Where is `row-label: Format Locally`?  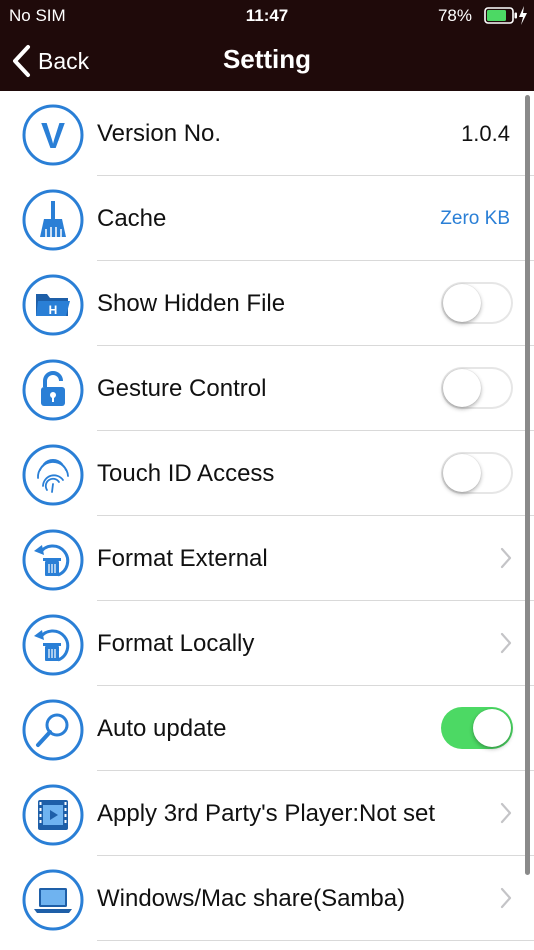 row-label: Format Locally is located at coordinates (176, 643).